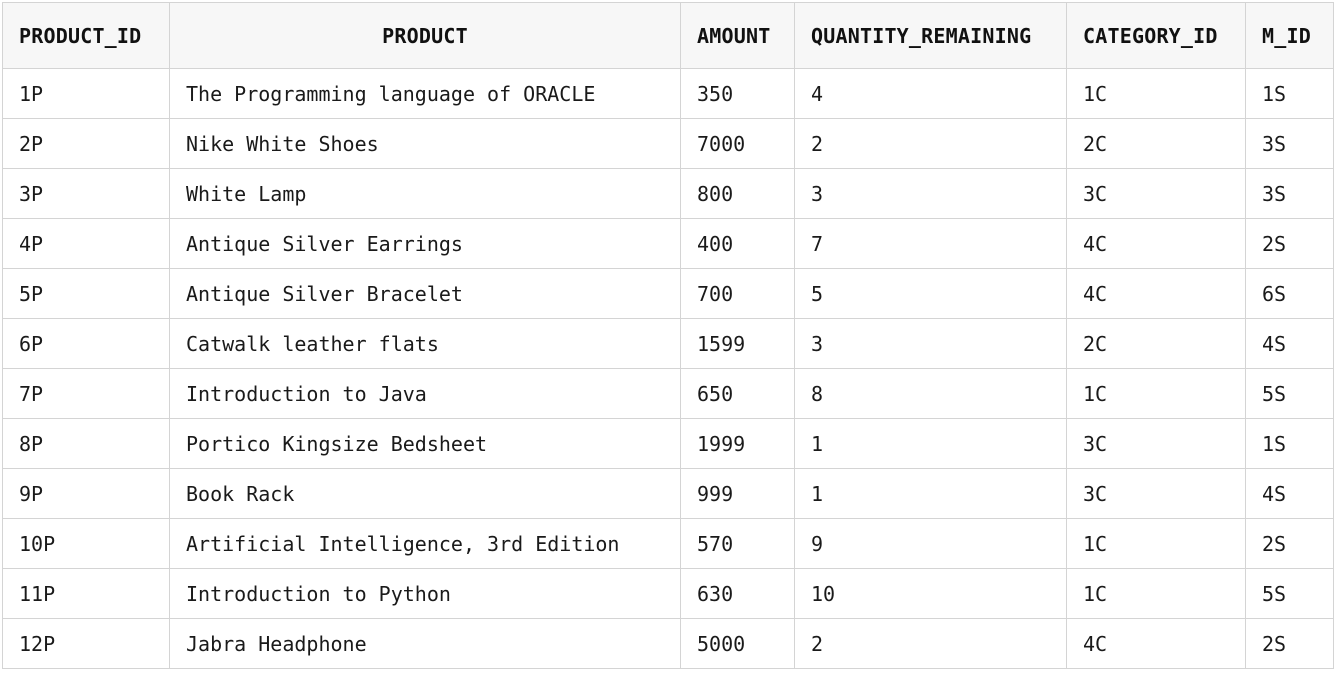 Image resolution: width=1336 pixels, height=674 pixels. What do you see at coordinates (86, 143) in the screenshot?
I see `cell-product-id: 2P` at bounding box center [86, 143].